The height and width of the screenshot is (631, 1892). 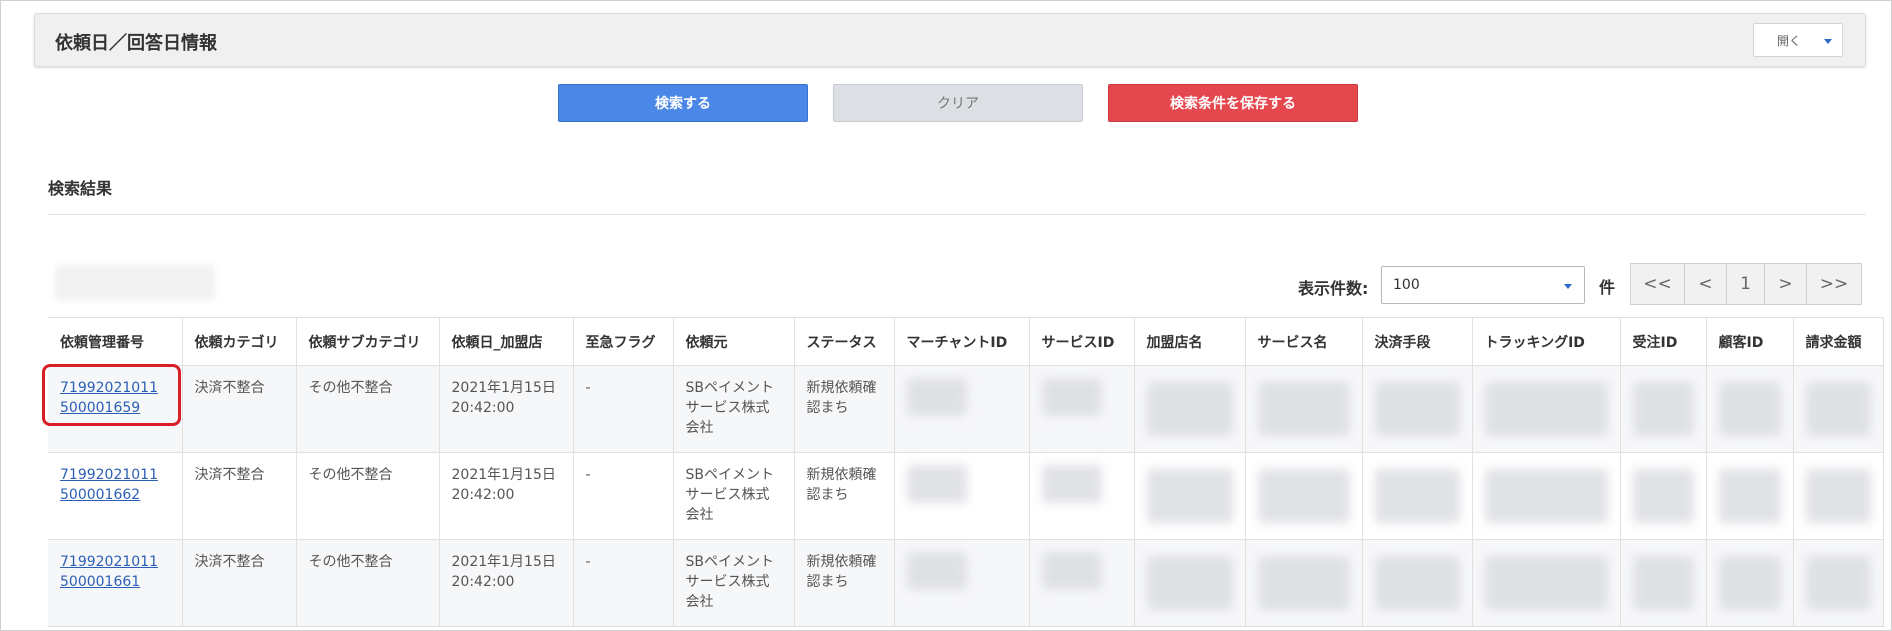 I want to click on results-title: 検索結果, so click(x=80, y=188).